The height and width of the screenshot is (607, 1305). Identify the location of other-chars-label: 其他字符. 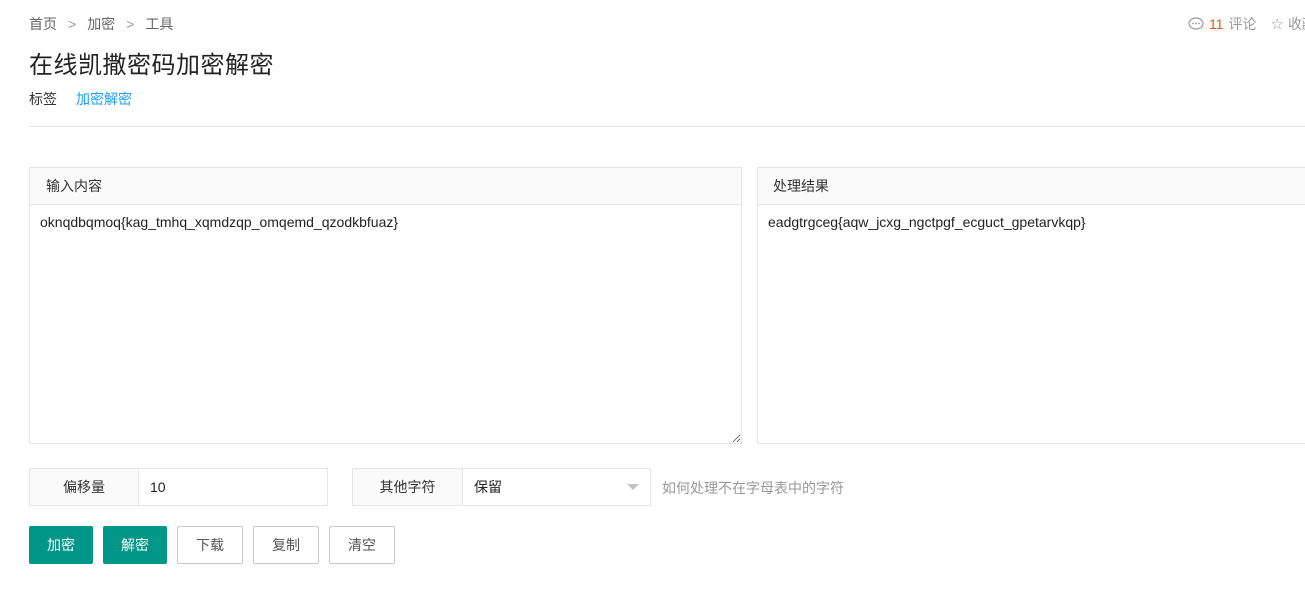
(408, 487).